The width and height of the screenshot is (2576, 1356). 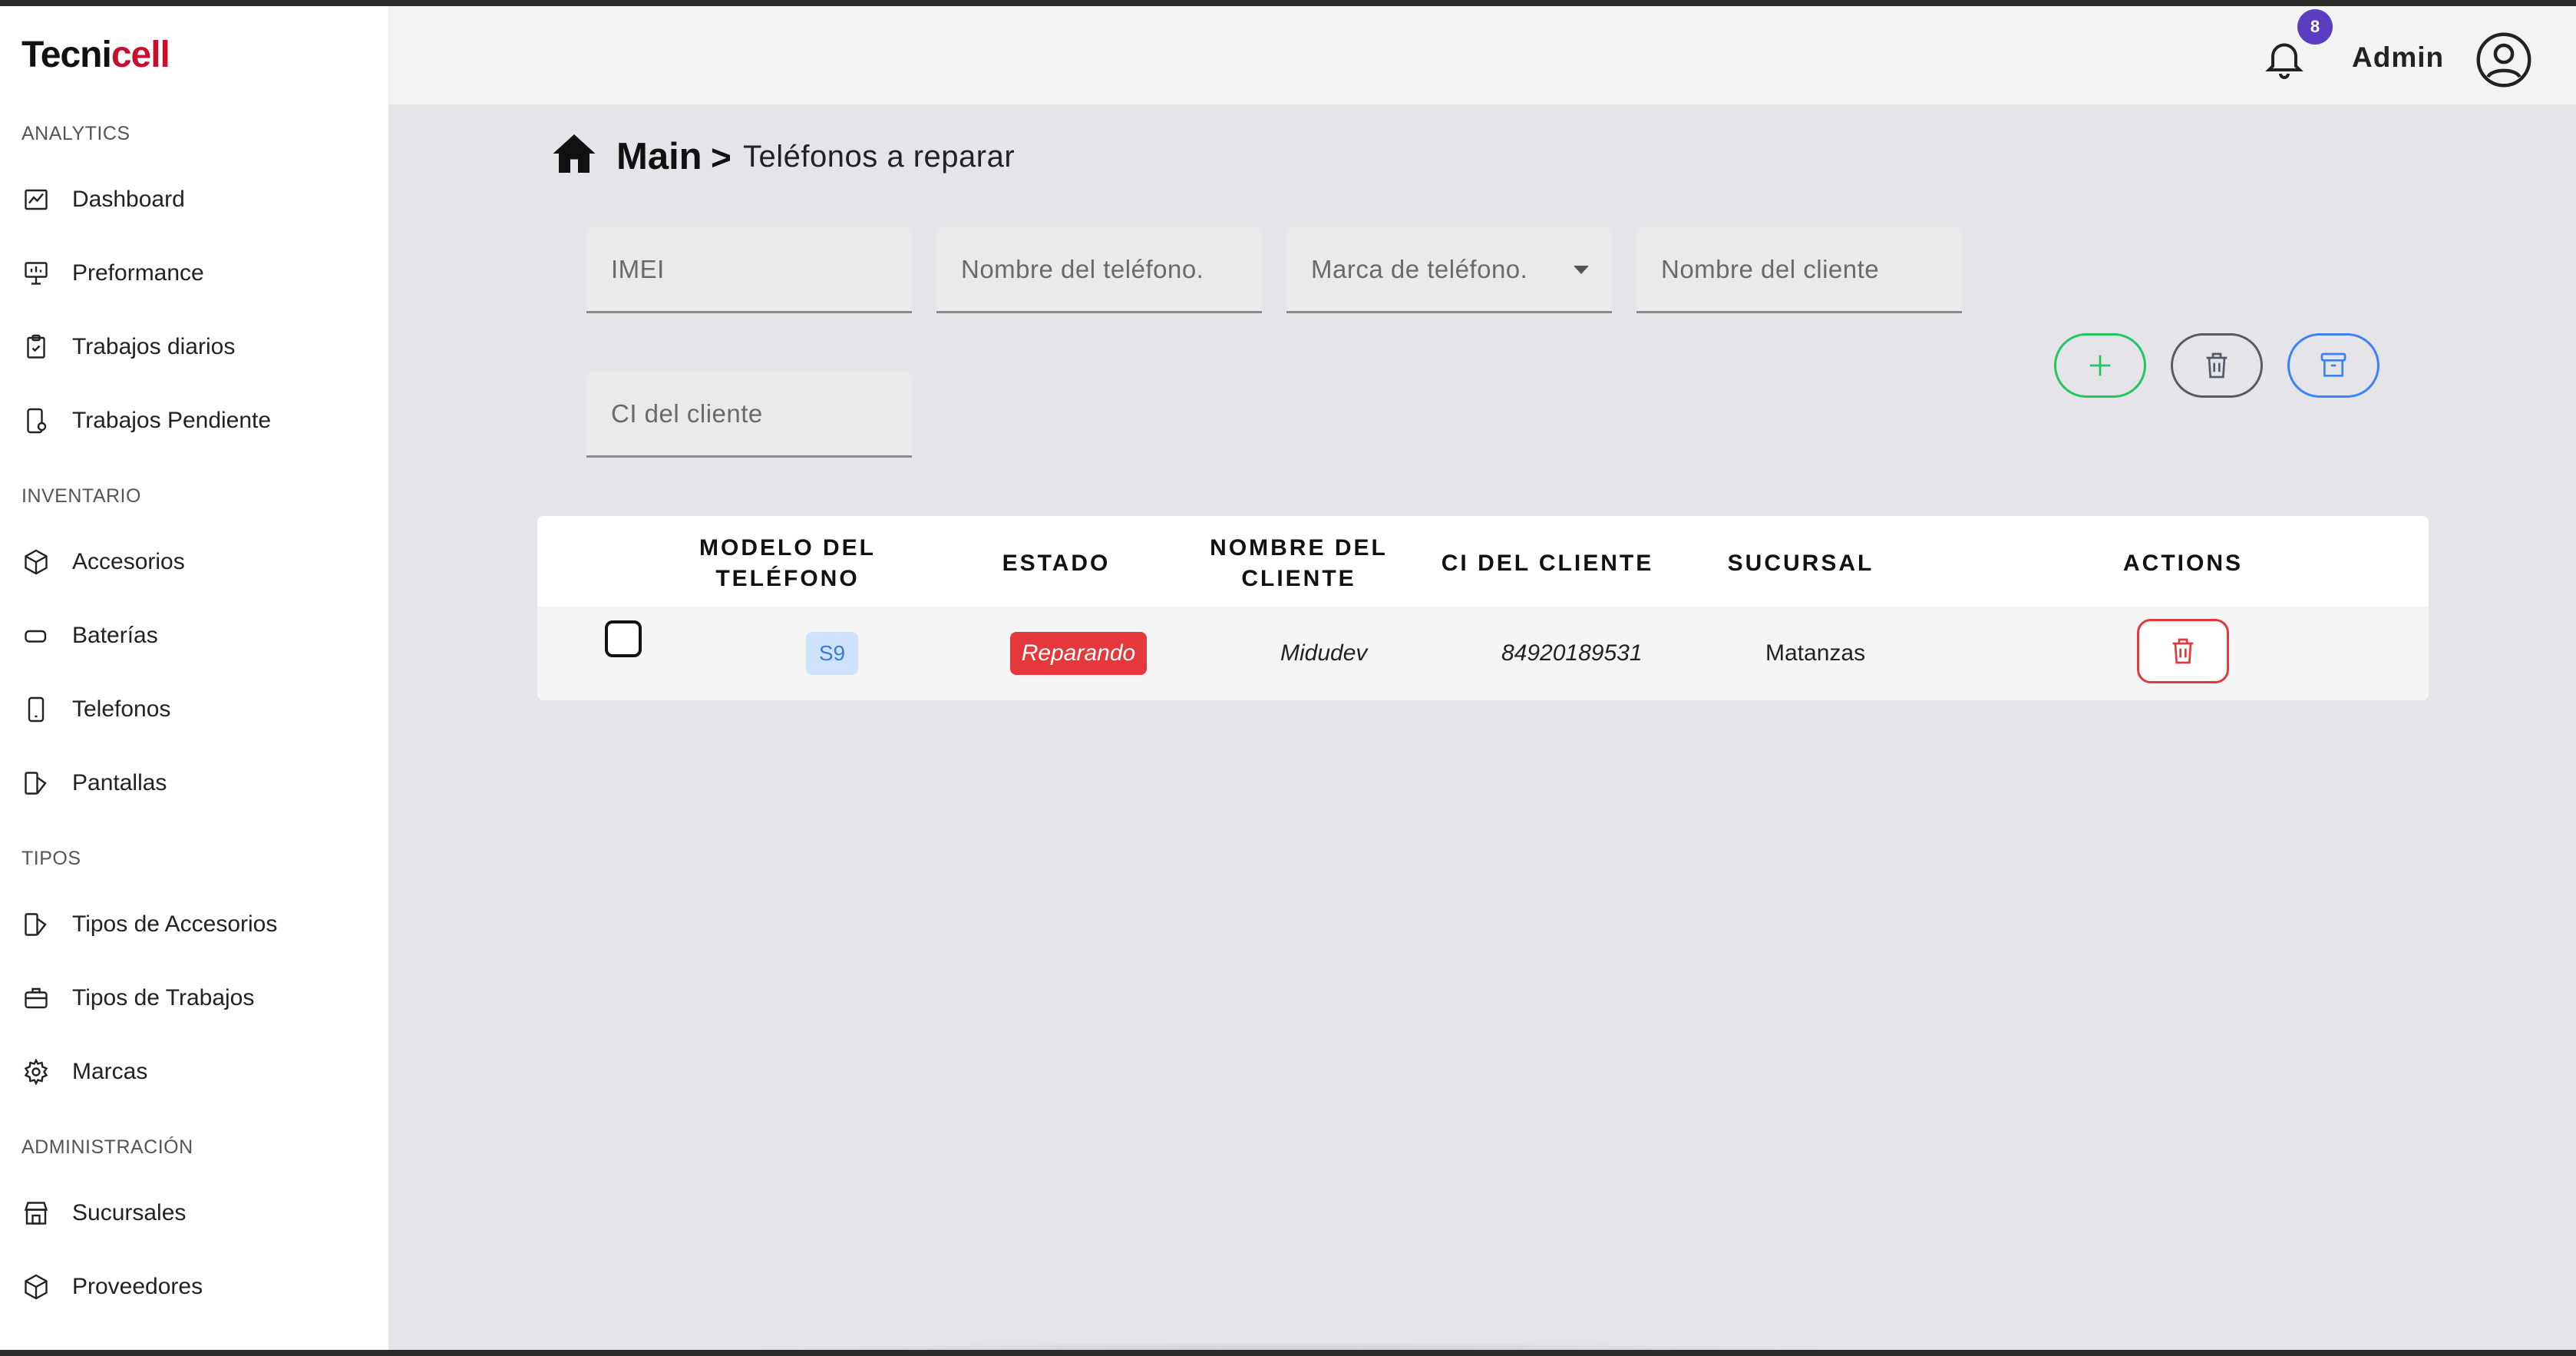 What do you see at coordinates (128, 561) in the screenshot?
I see `sidebar-item-label: Accesorios` at bounding box center [128, 561].